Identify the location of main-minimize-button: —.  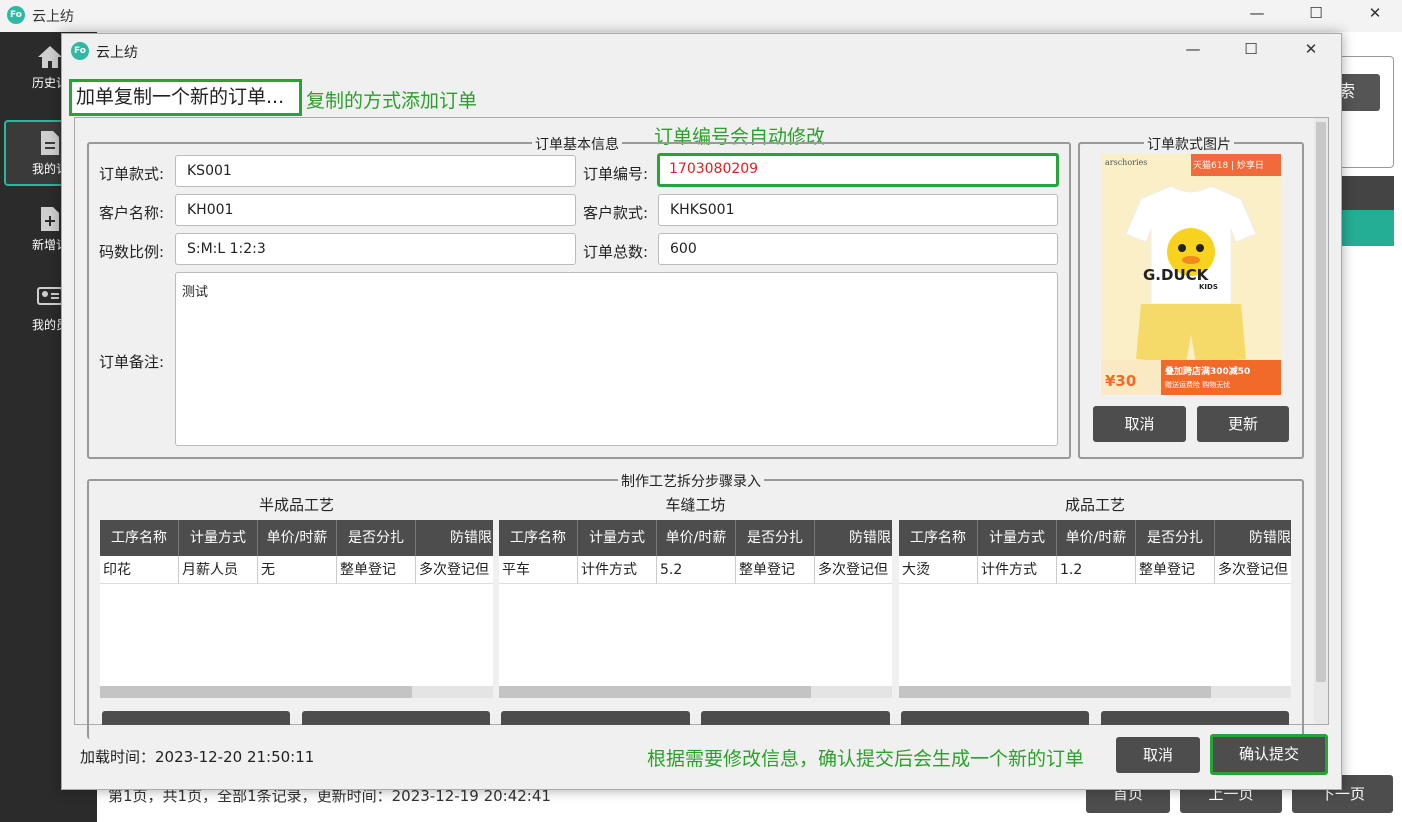
(1257, 13).